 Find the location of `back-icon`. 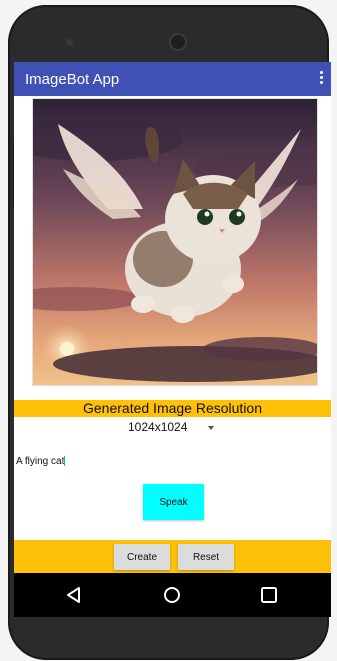

back-icon is located at coordinates (74, 595).